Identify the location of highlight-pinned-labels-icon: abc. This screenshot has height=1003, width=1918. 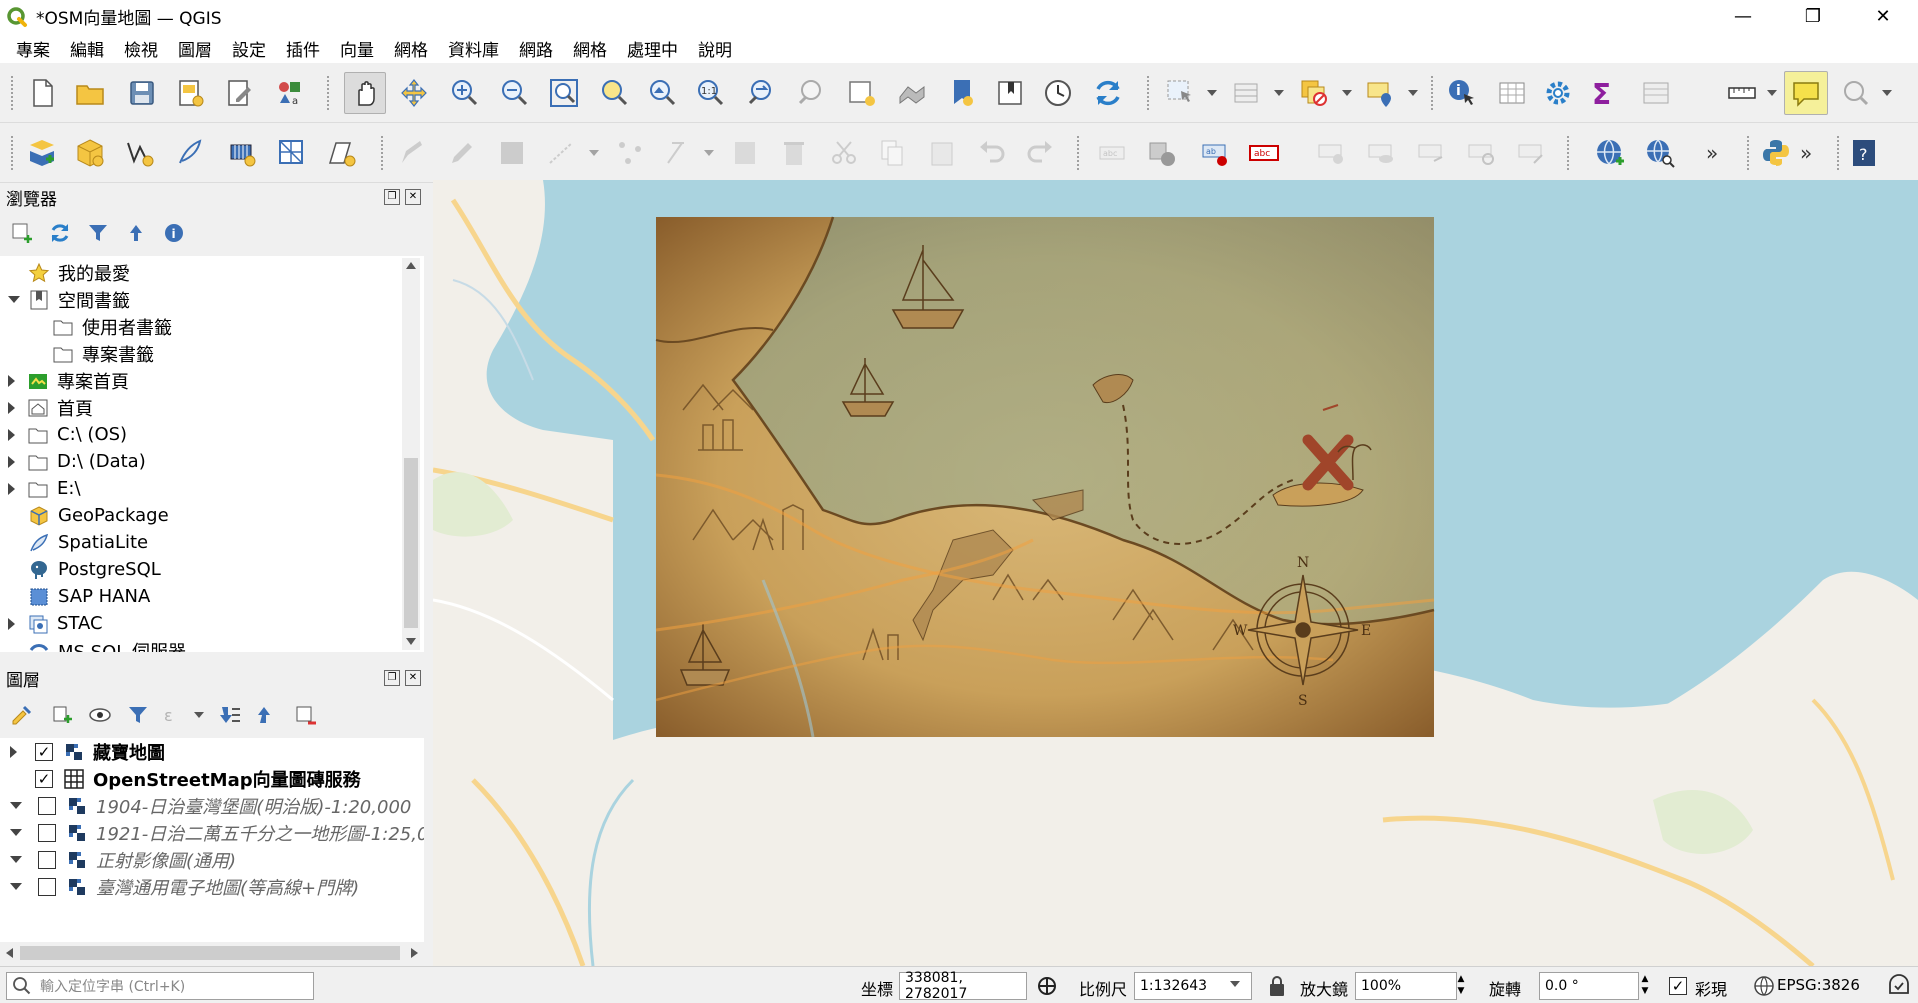
(1264, 153).